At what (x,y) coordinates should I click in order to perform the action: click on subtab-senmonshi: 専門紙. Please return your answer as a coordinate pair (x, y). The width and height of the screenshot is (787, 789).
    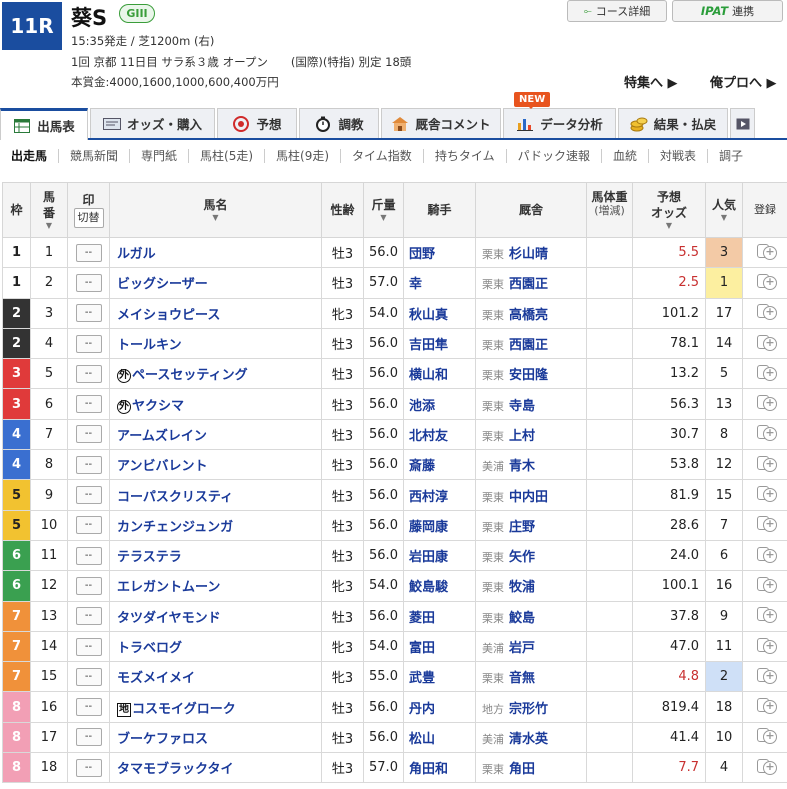
    Looking at the image, I should click on (160, 156).